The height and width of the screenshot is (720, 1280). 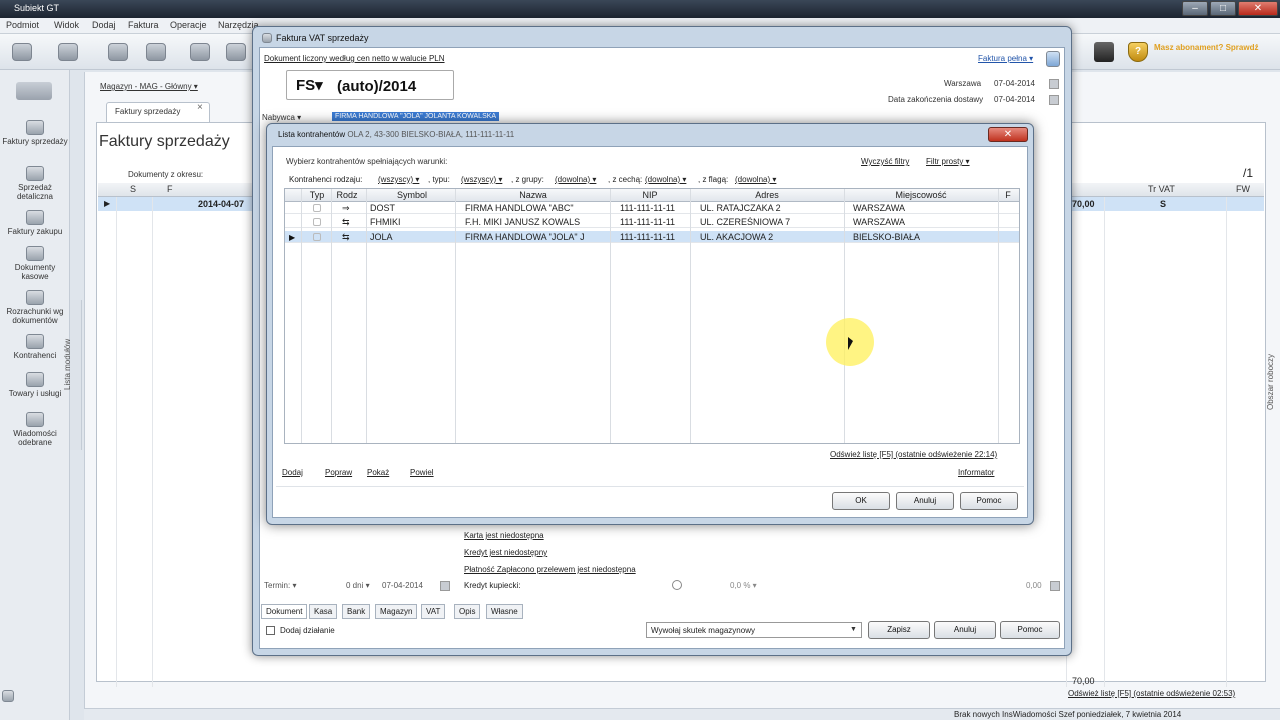 I want to click on sidebar-item-faktury-zakupu: Faktury zakupu, so click(x=35, y=223).